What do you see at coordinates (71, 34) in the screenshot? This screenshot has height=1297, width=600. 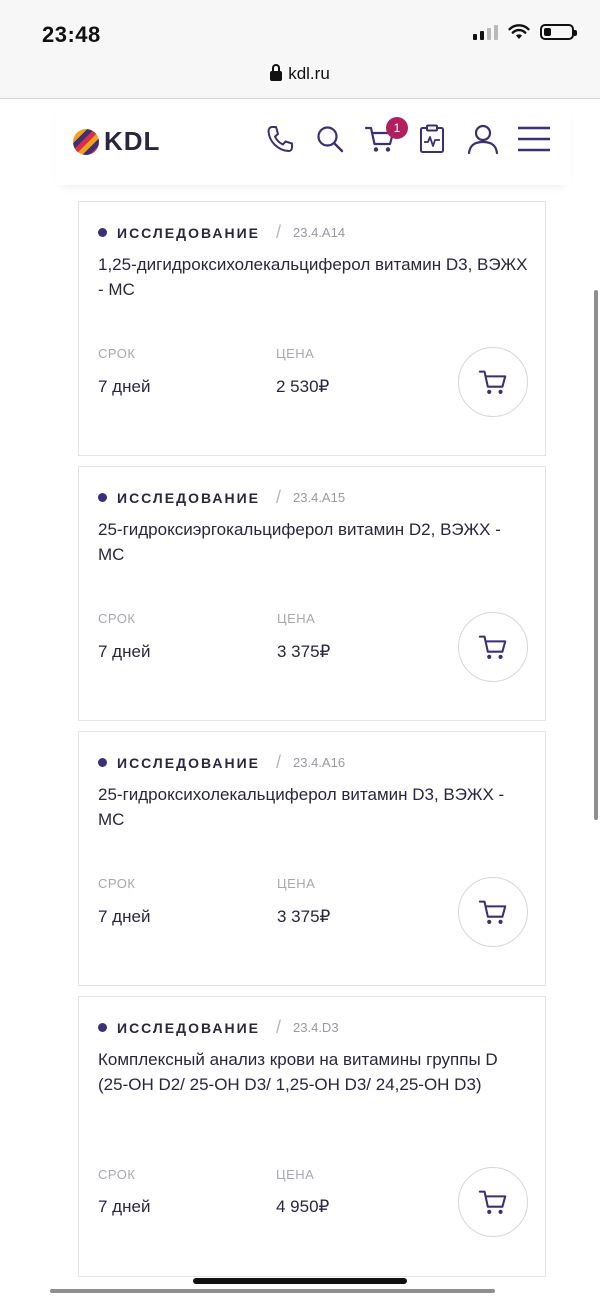 I see `status-time: 23:48` at bounding box center [71, 34].